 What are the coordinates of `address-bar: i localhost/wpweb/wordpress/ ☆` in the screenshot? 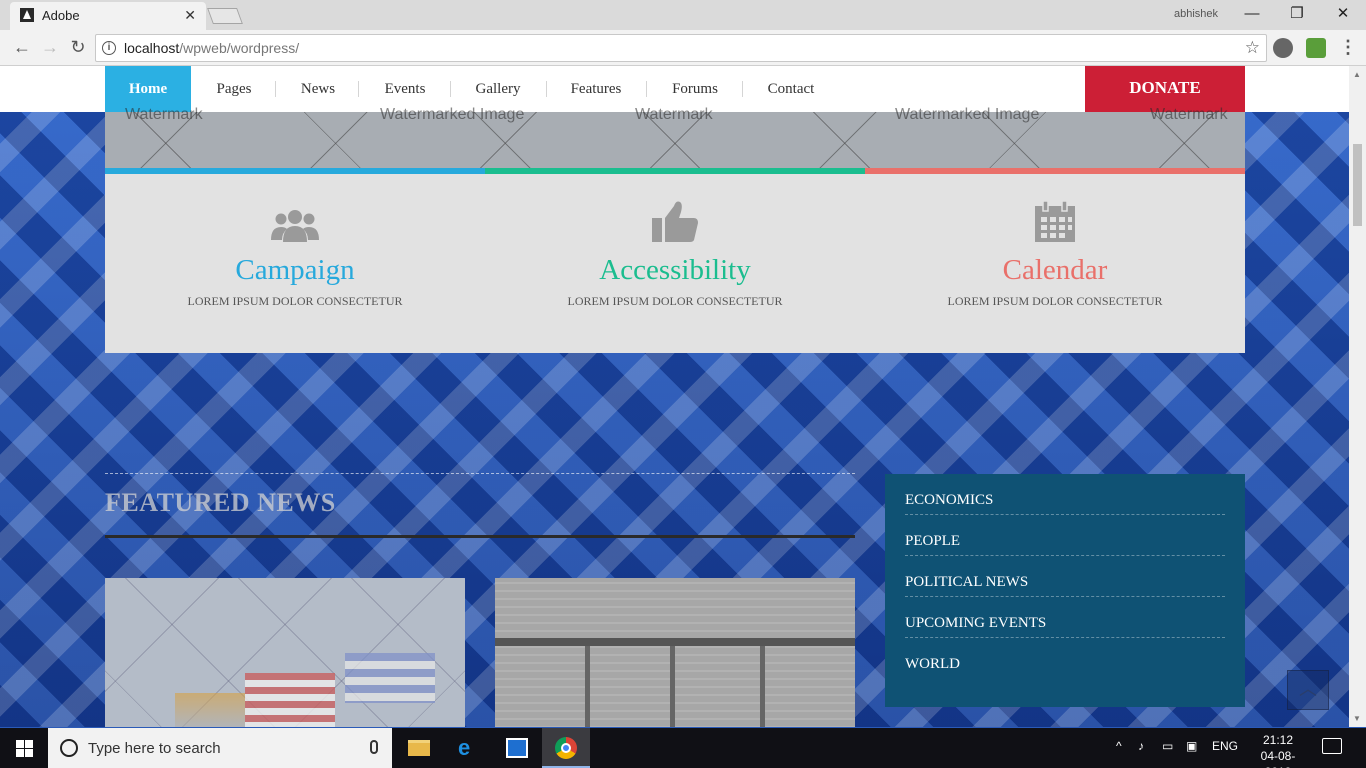 It's located at (681, 48).